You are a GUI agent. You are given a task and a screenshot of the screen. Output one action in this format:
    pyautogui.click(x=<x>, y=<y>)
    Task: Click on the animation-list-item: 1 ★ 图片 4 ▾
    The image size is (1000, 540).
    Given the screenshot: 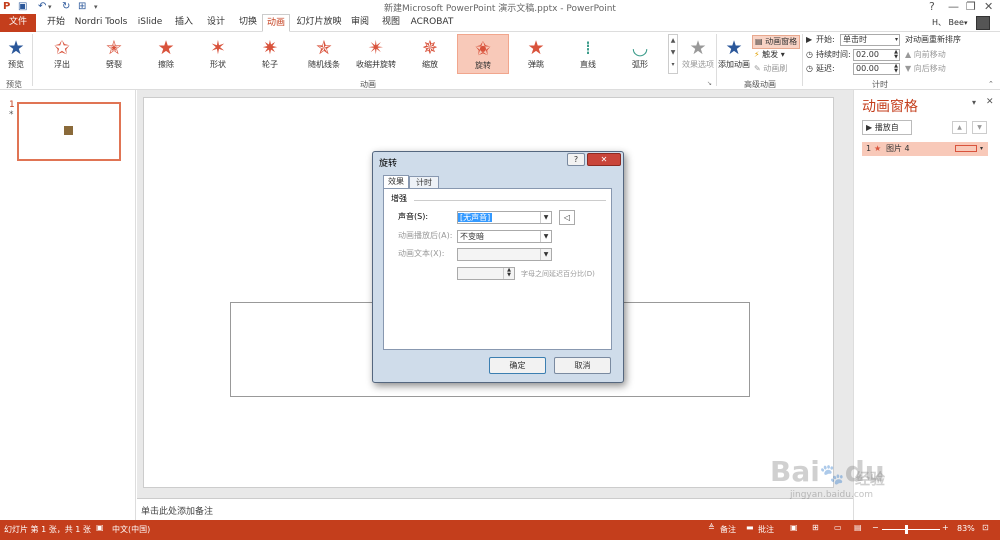 What is the action you would take?
    pyautogui.click(x=925, y=149)
    